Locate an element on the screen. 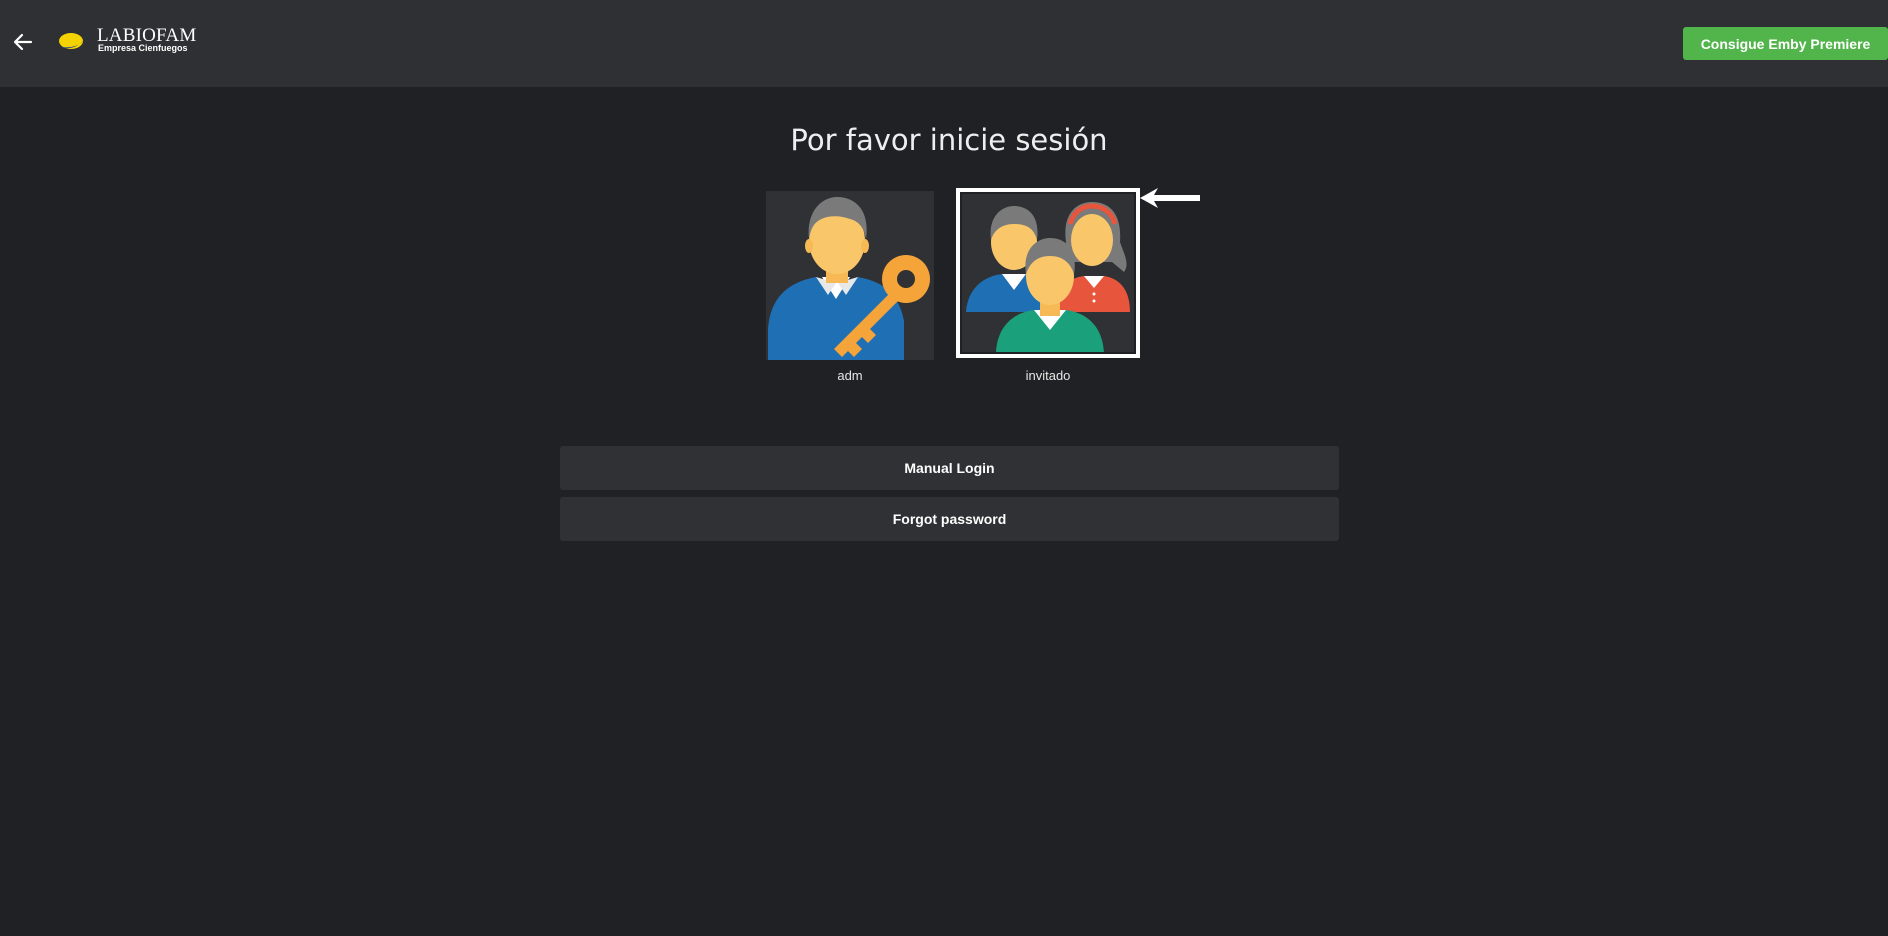 The width and height of the screenshot is (1888, 936). back-button is located at coordinates (23, 42).